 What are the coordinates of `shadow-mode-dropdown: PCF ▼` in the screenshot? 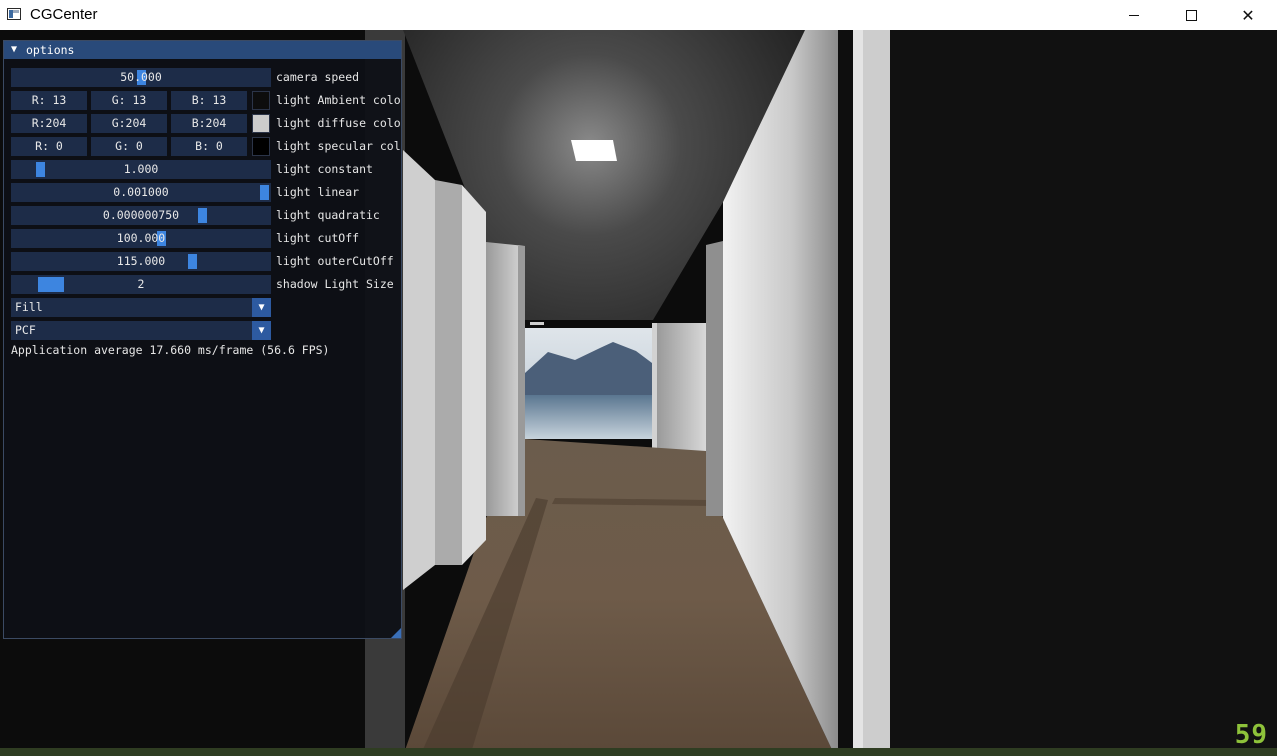 It's located at (141, 330).